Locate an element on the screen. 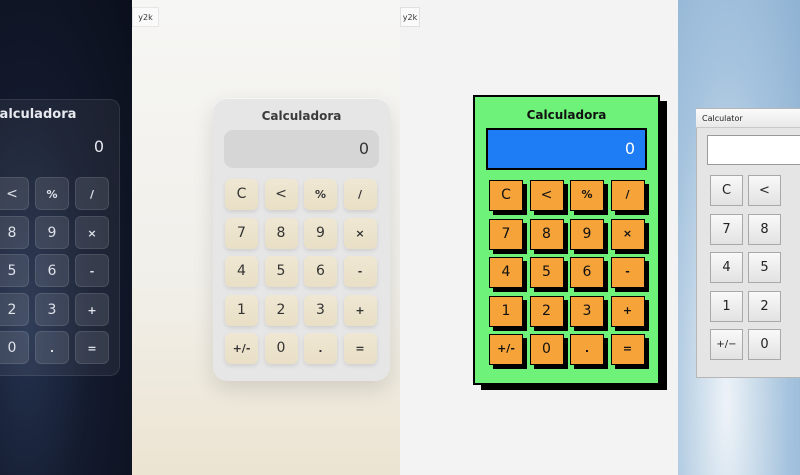  retro-display is located at coordinates (753, 150).